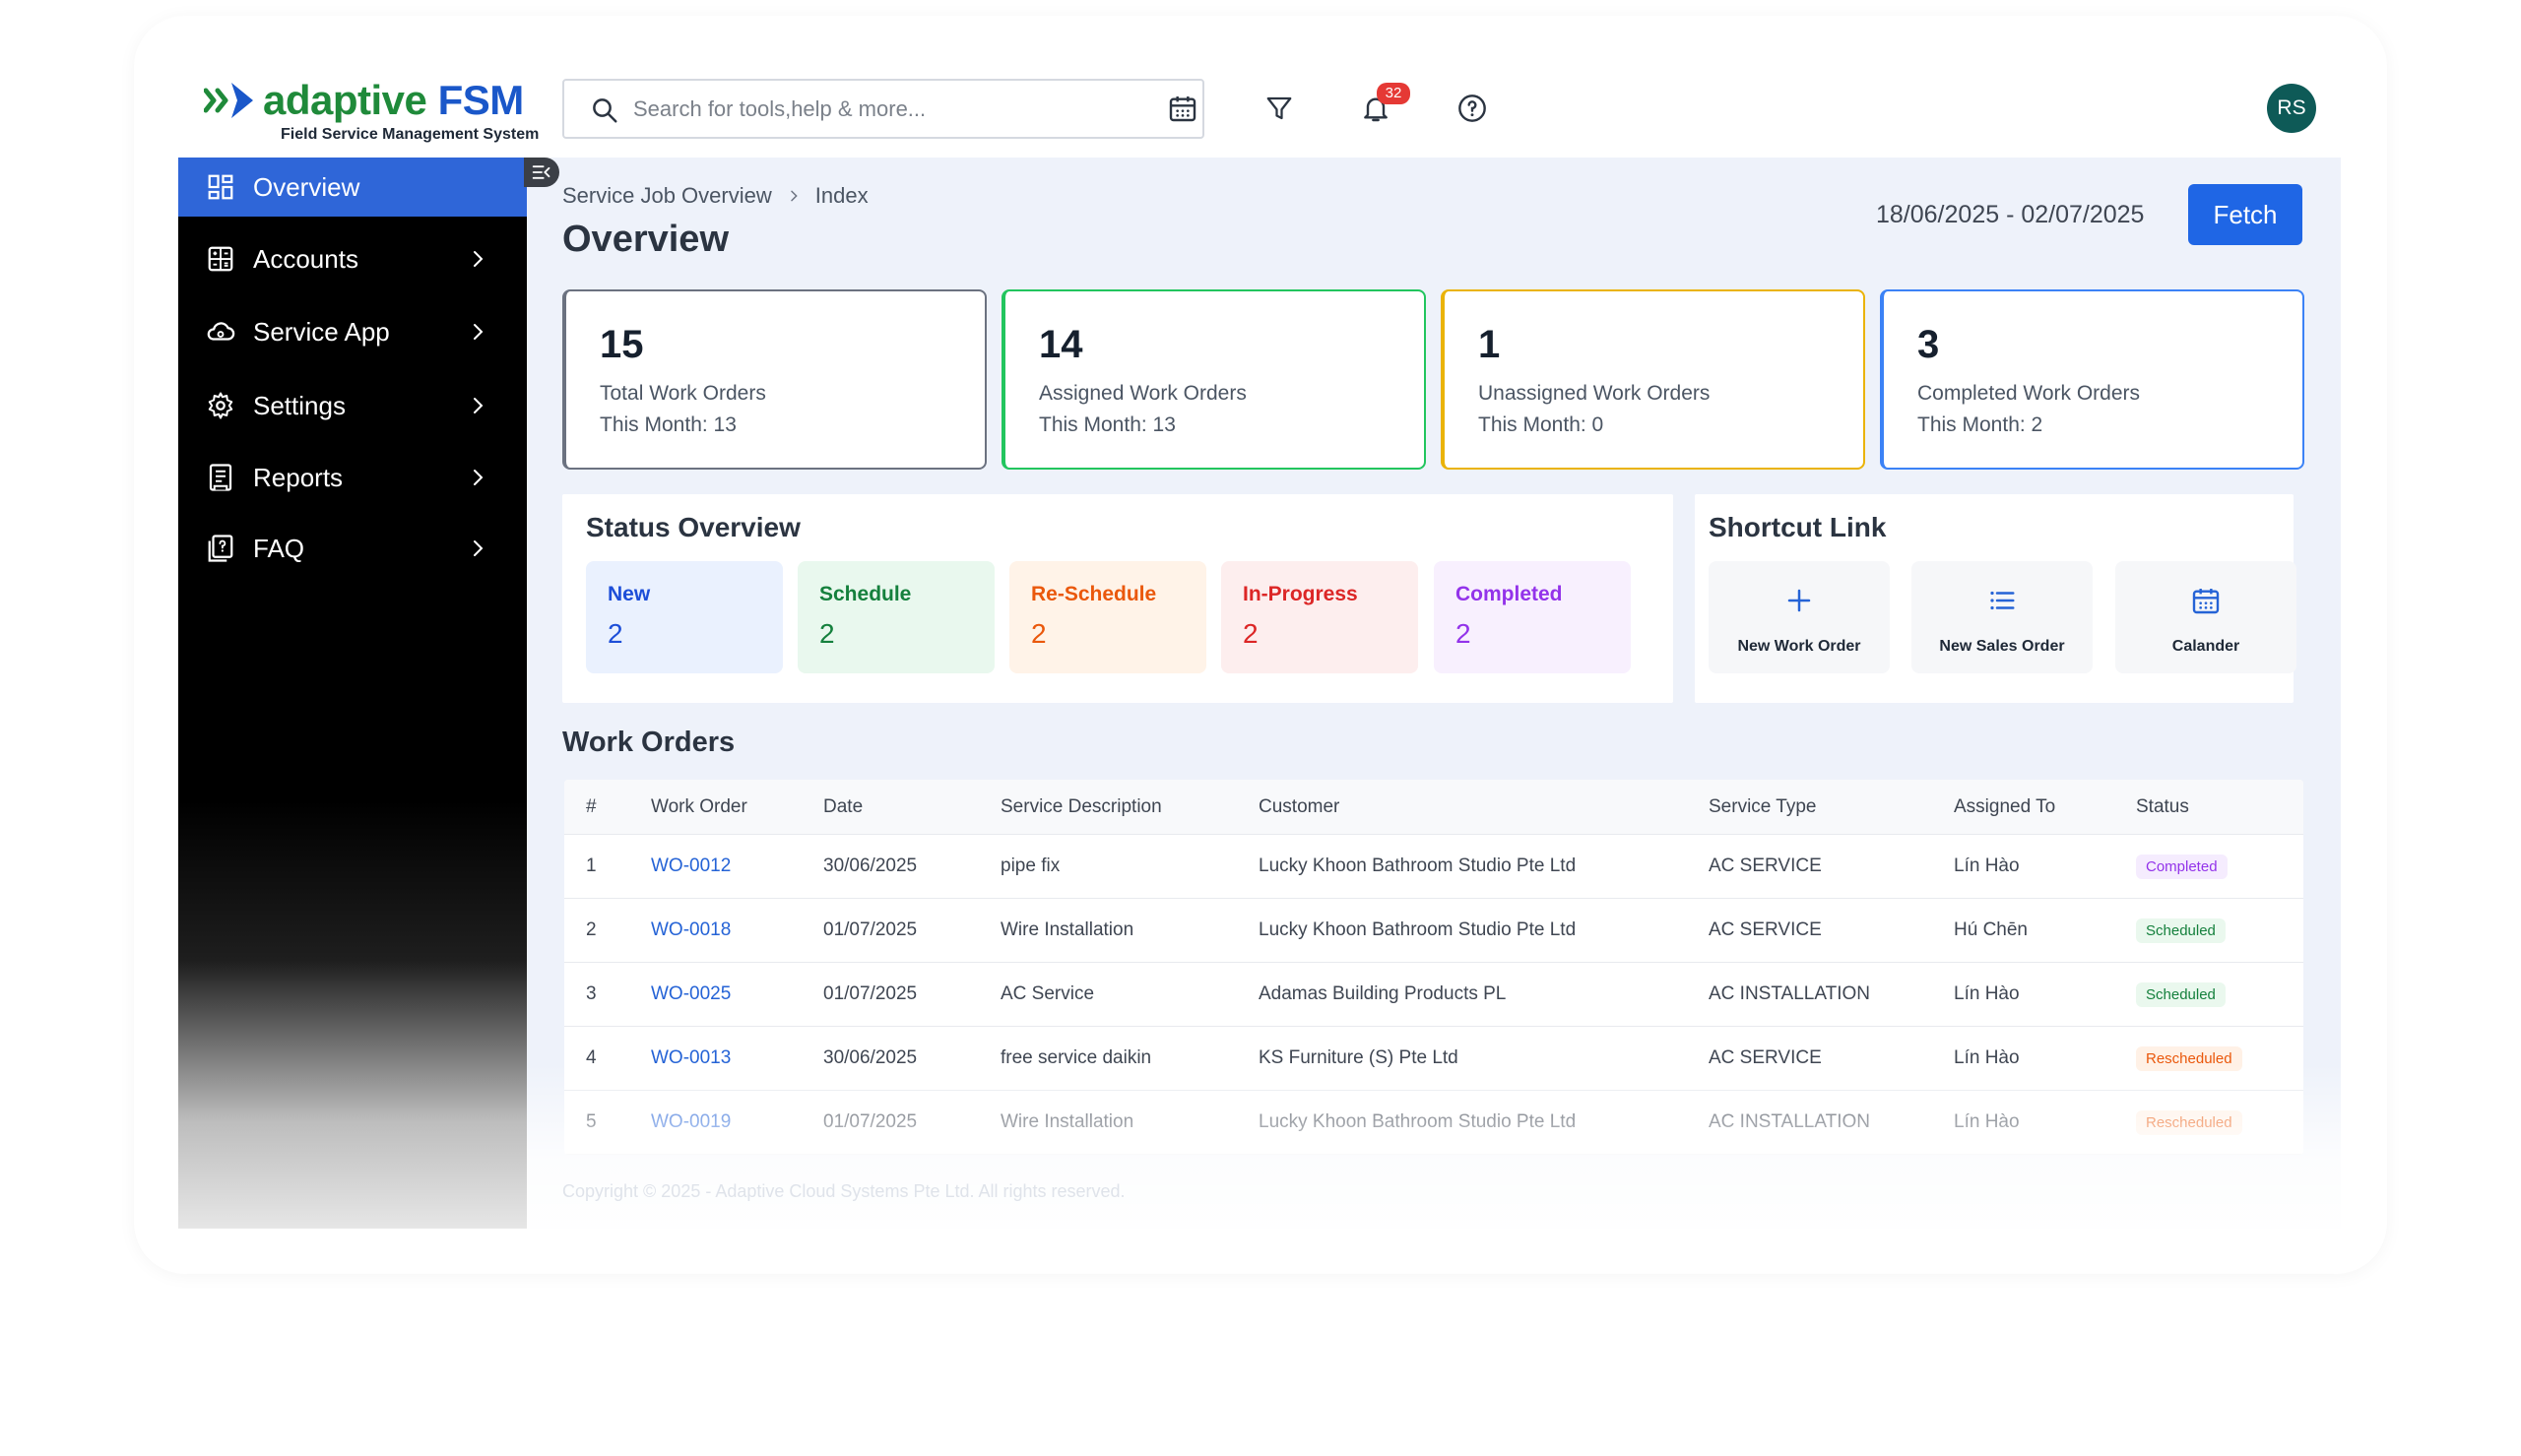 The height and width of the screenshot is (1456, 2521). What do you see at coordinates (622, 344) in the screenshot?
I see `stat-value: 15` at bounding box center [622, 344].